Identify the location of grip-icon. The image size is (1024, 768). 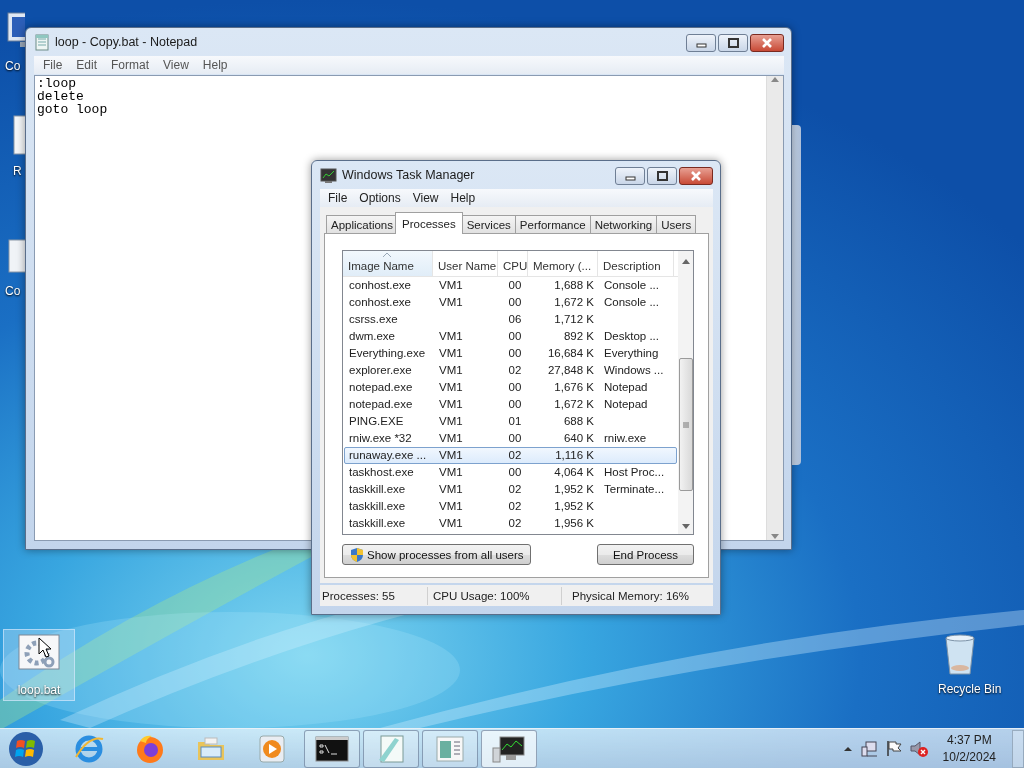
(686, 424).